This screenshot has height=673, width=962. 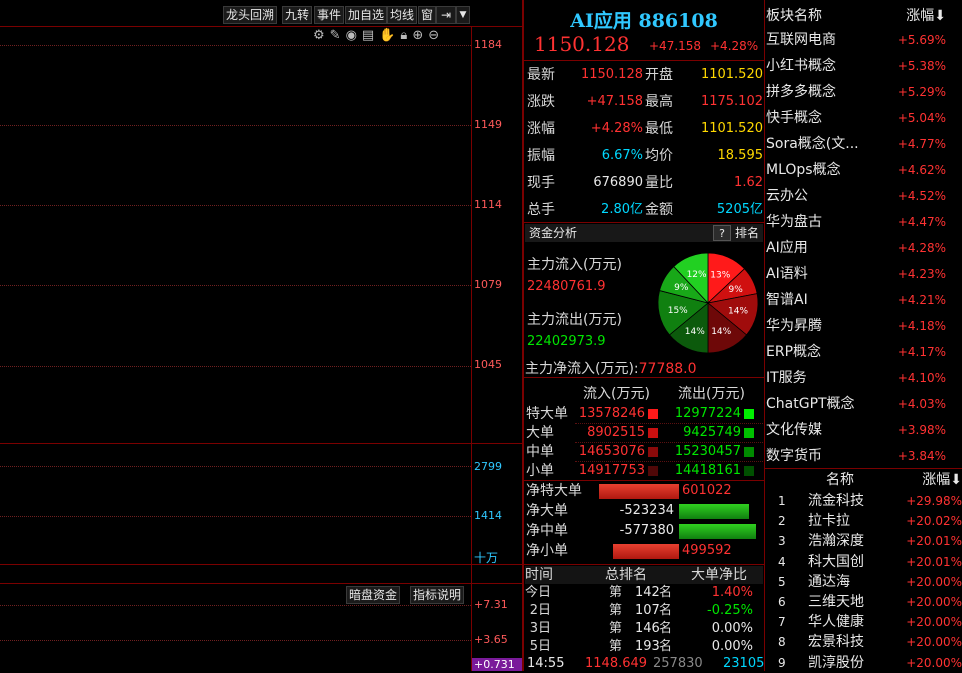 What do you see at coordinates (707, 490) in the screenshot?
I see `net-flow-value: 601022` at bounding box center [707, 490].